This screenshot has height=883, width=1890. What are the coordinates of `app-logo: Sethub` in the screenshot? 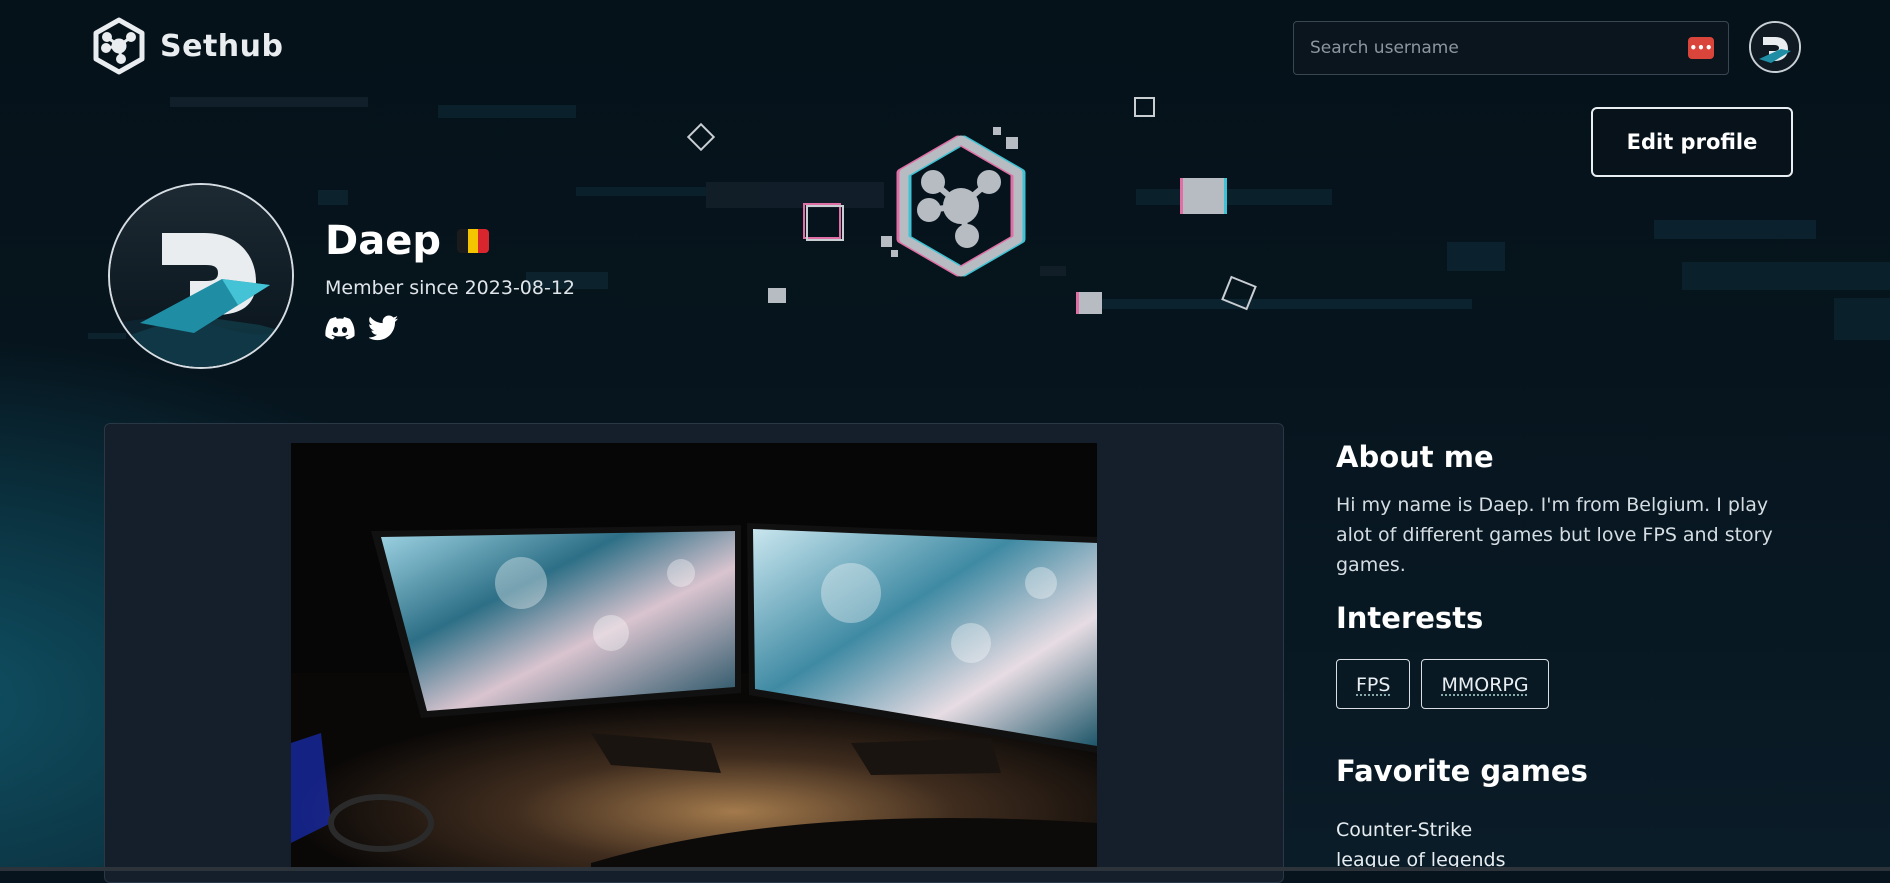 It's located at (187, 46).